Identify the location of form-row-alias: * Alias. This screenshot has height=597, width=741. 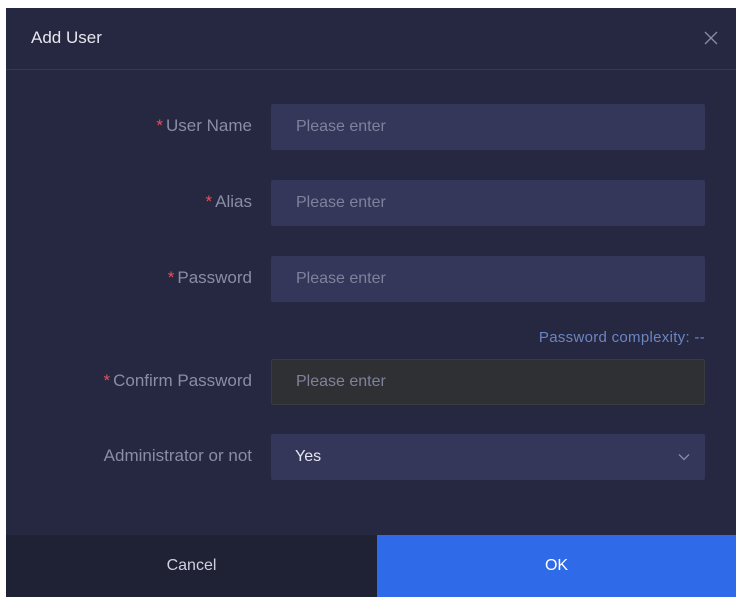
(371, 203).